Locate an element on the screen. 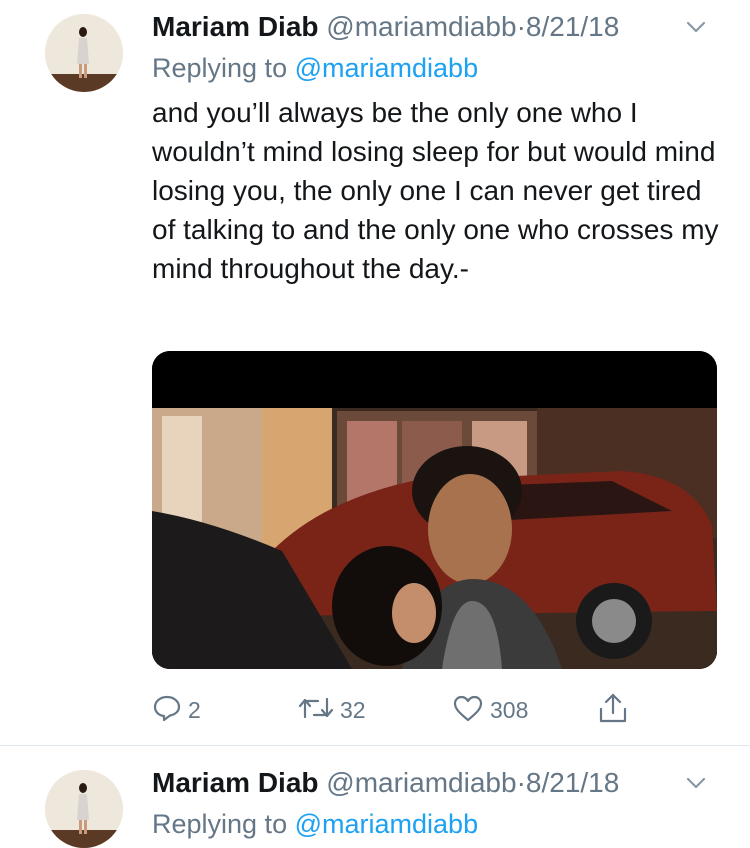  retweet-button: 32 is located at coordinates (332, 710).